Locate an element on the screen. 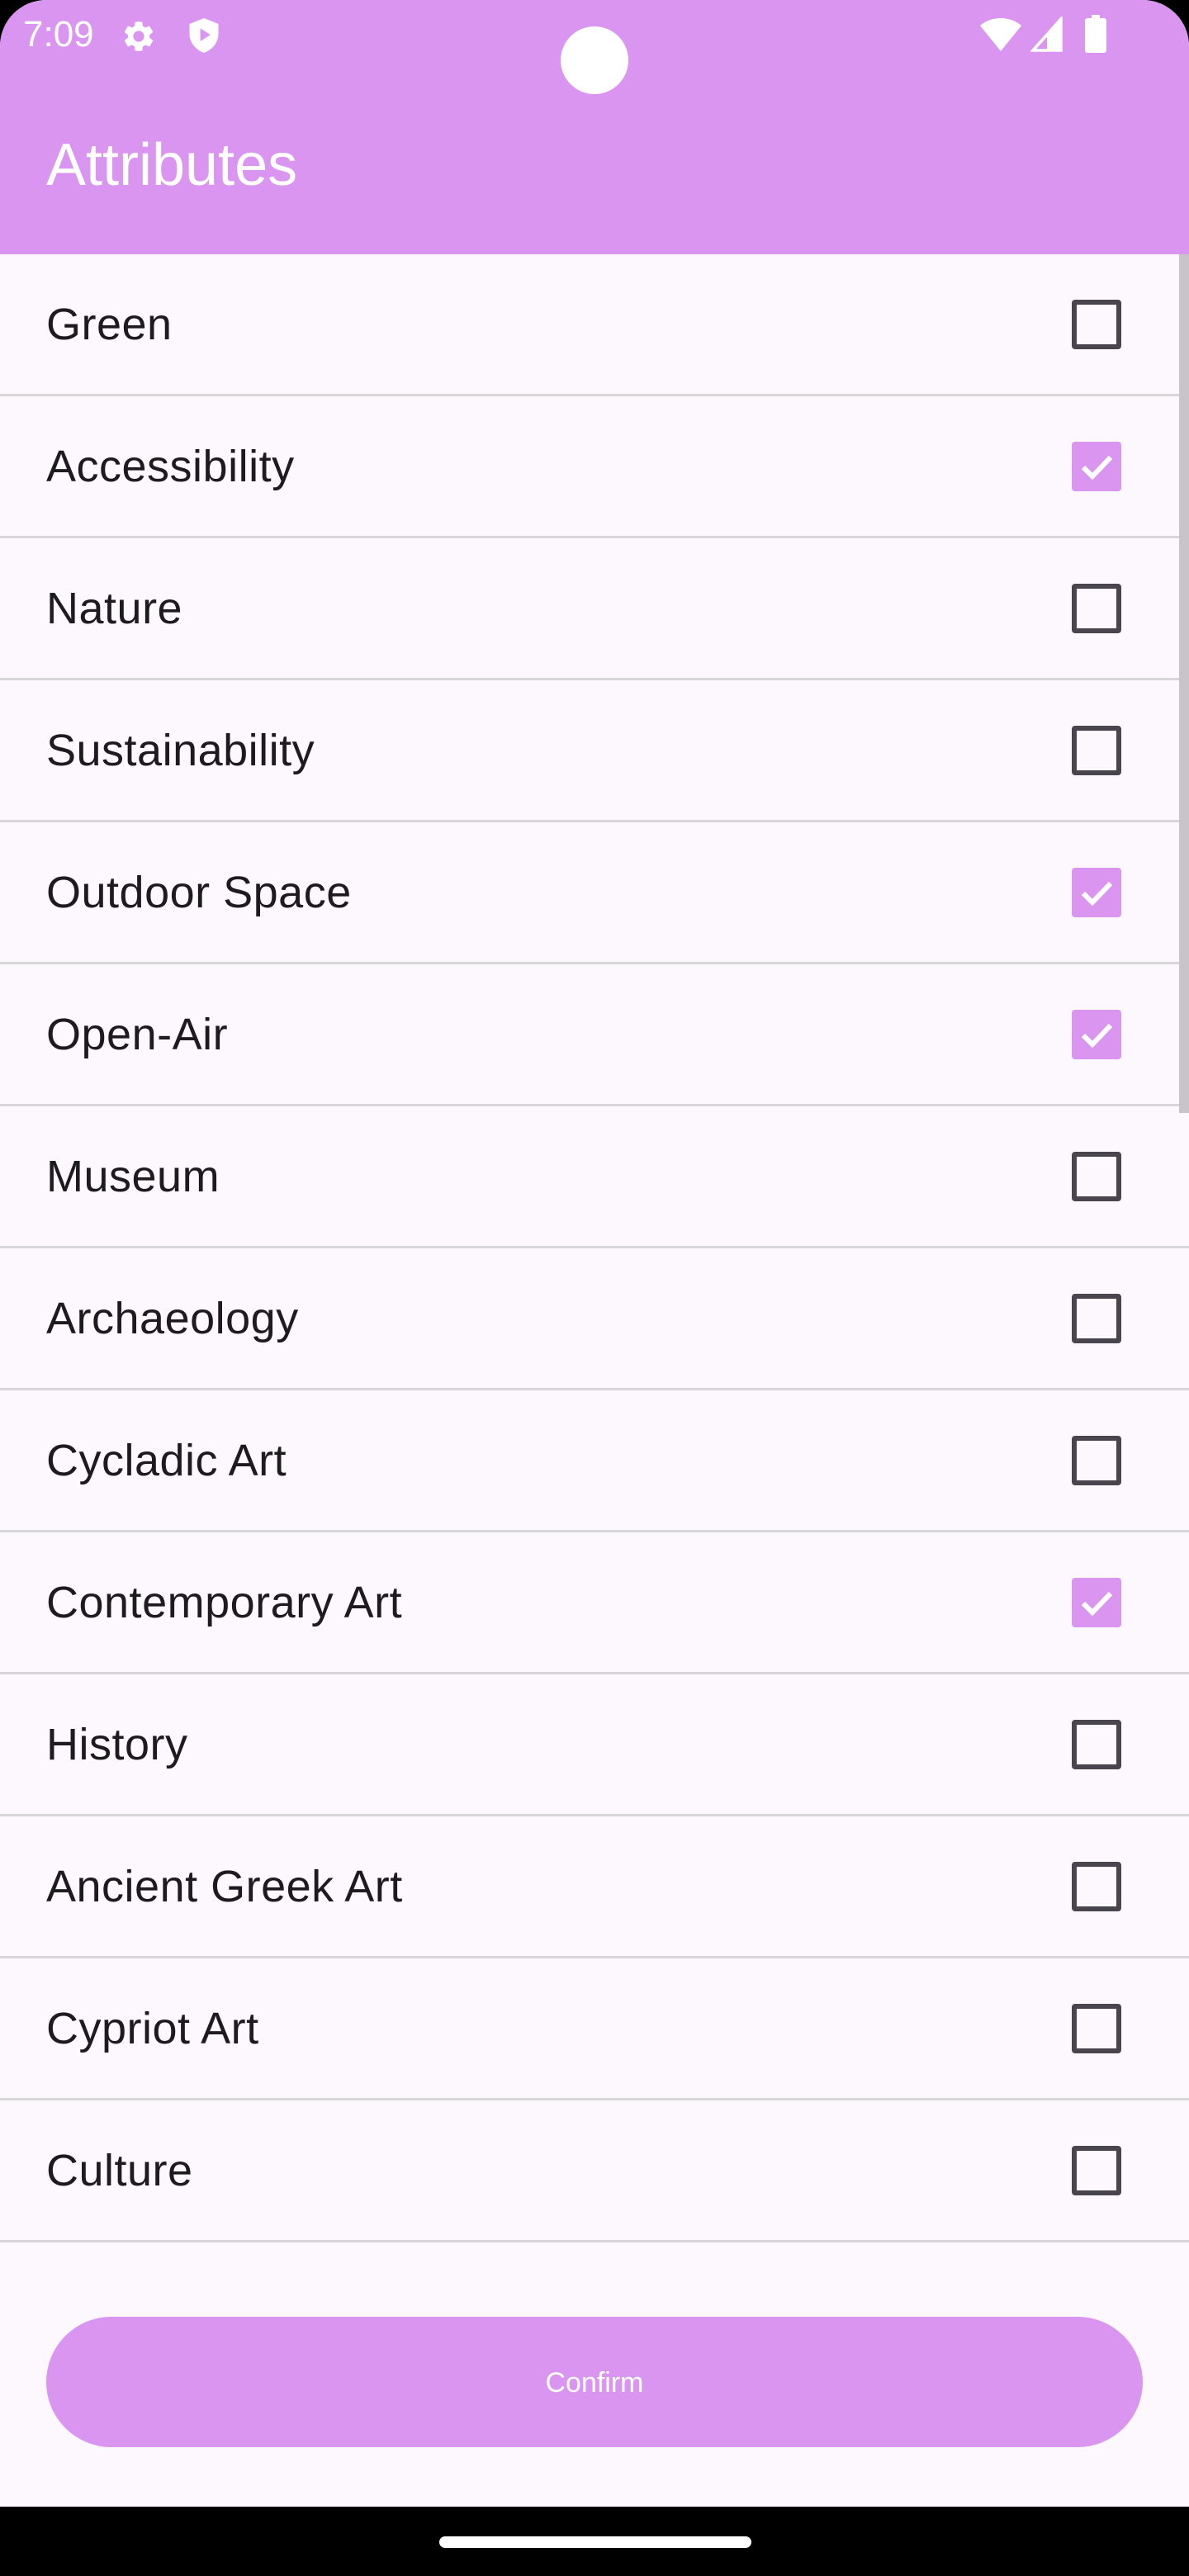 The width and height of the screenshot is (1189, 2576). list-item: Museum is located at coordinates (594, 1177).